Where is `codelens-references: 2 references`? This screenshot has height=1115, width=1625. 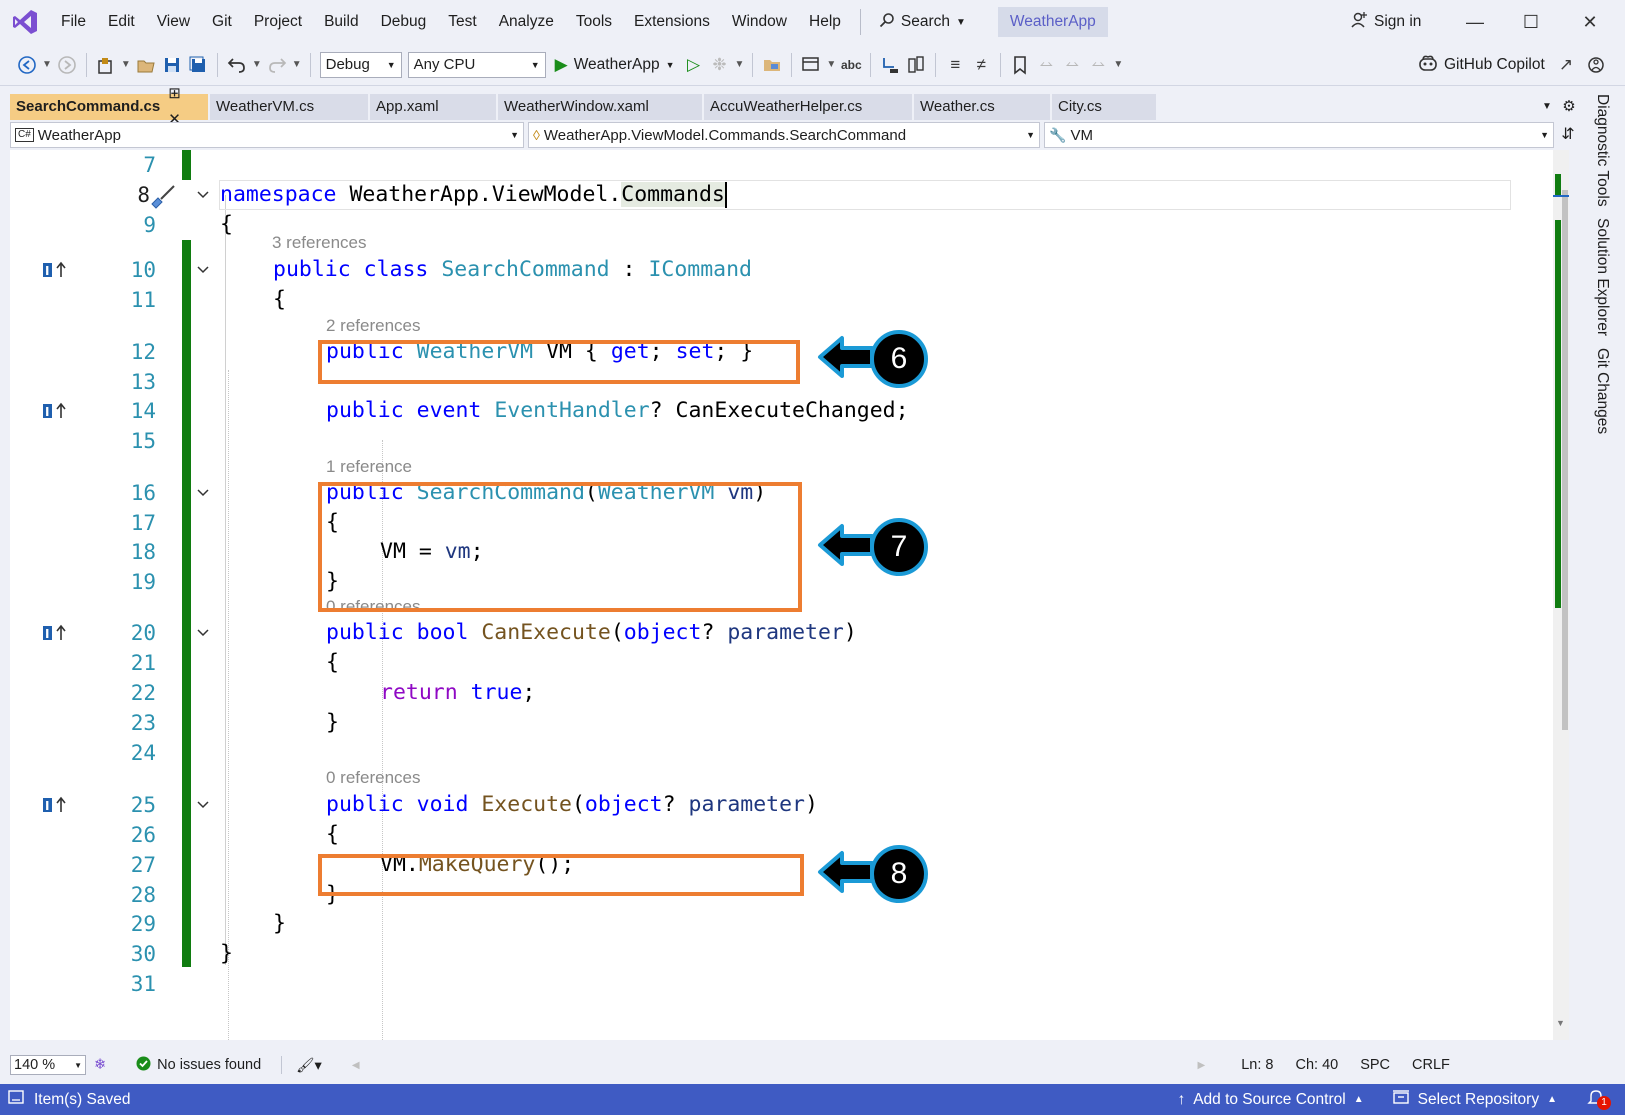
codelens-references: 2 references is located at coordinates (373, 326).